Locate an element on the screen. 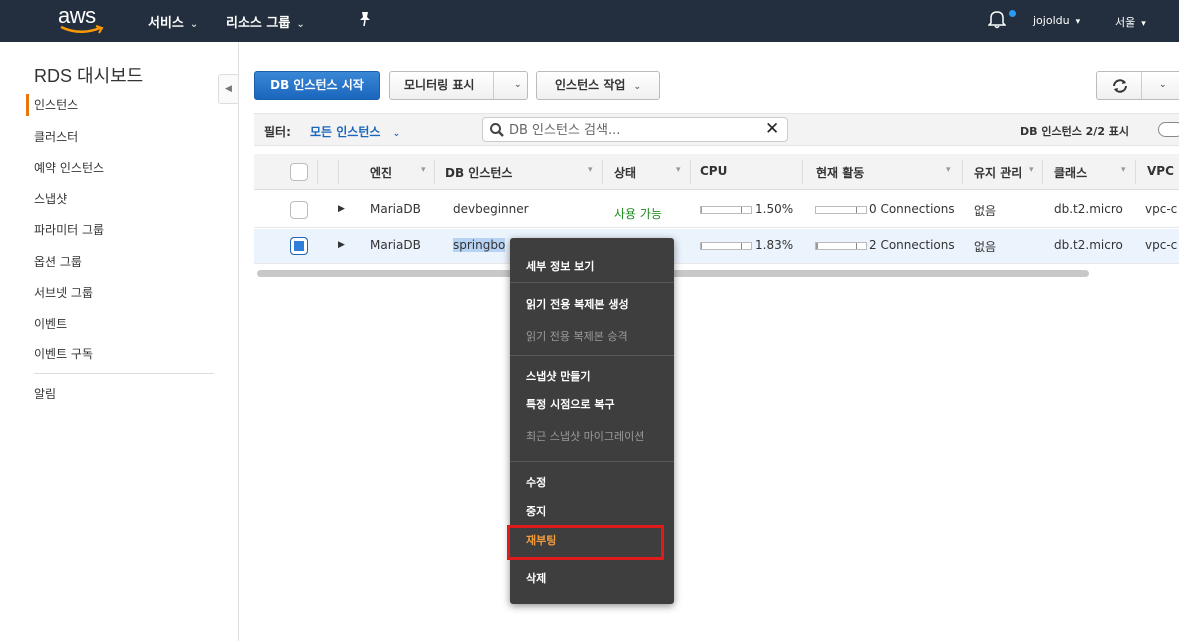 Image resolution: width=1179 pixels, height=641 pixels. cell-db-instance: springbo is located at coordinates (479, 245).